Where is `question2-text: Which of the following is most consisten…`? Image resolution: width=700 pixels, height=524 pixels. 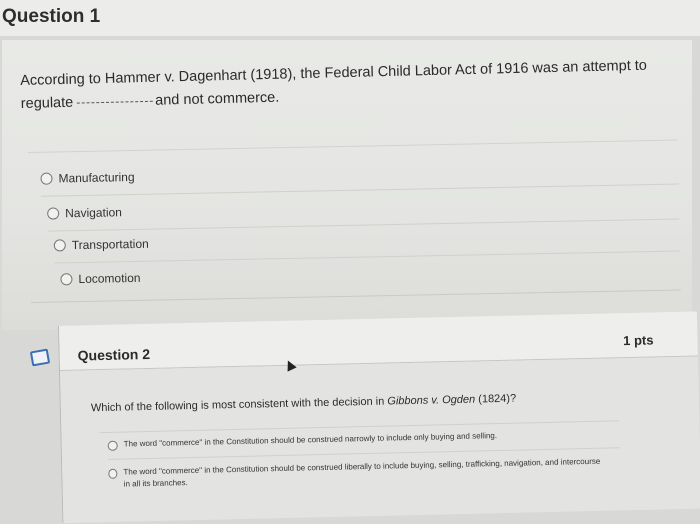
question2-text: Which of the following is most consisten… is located at coordinates (304, 404).